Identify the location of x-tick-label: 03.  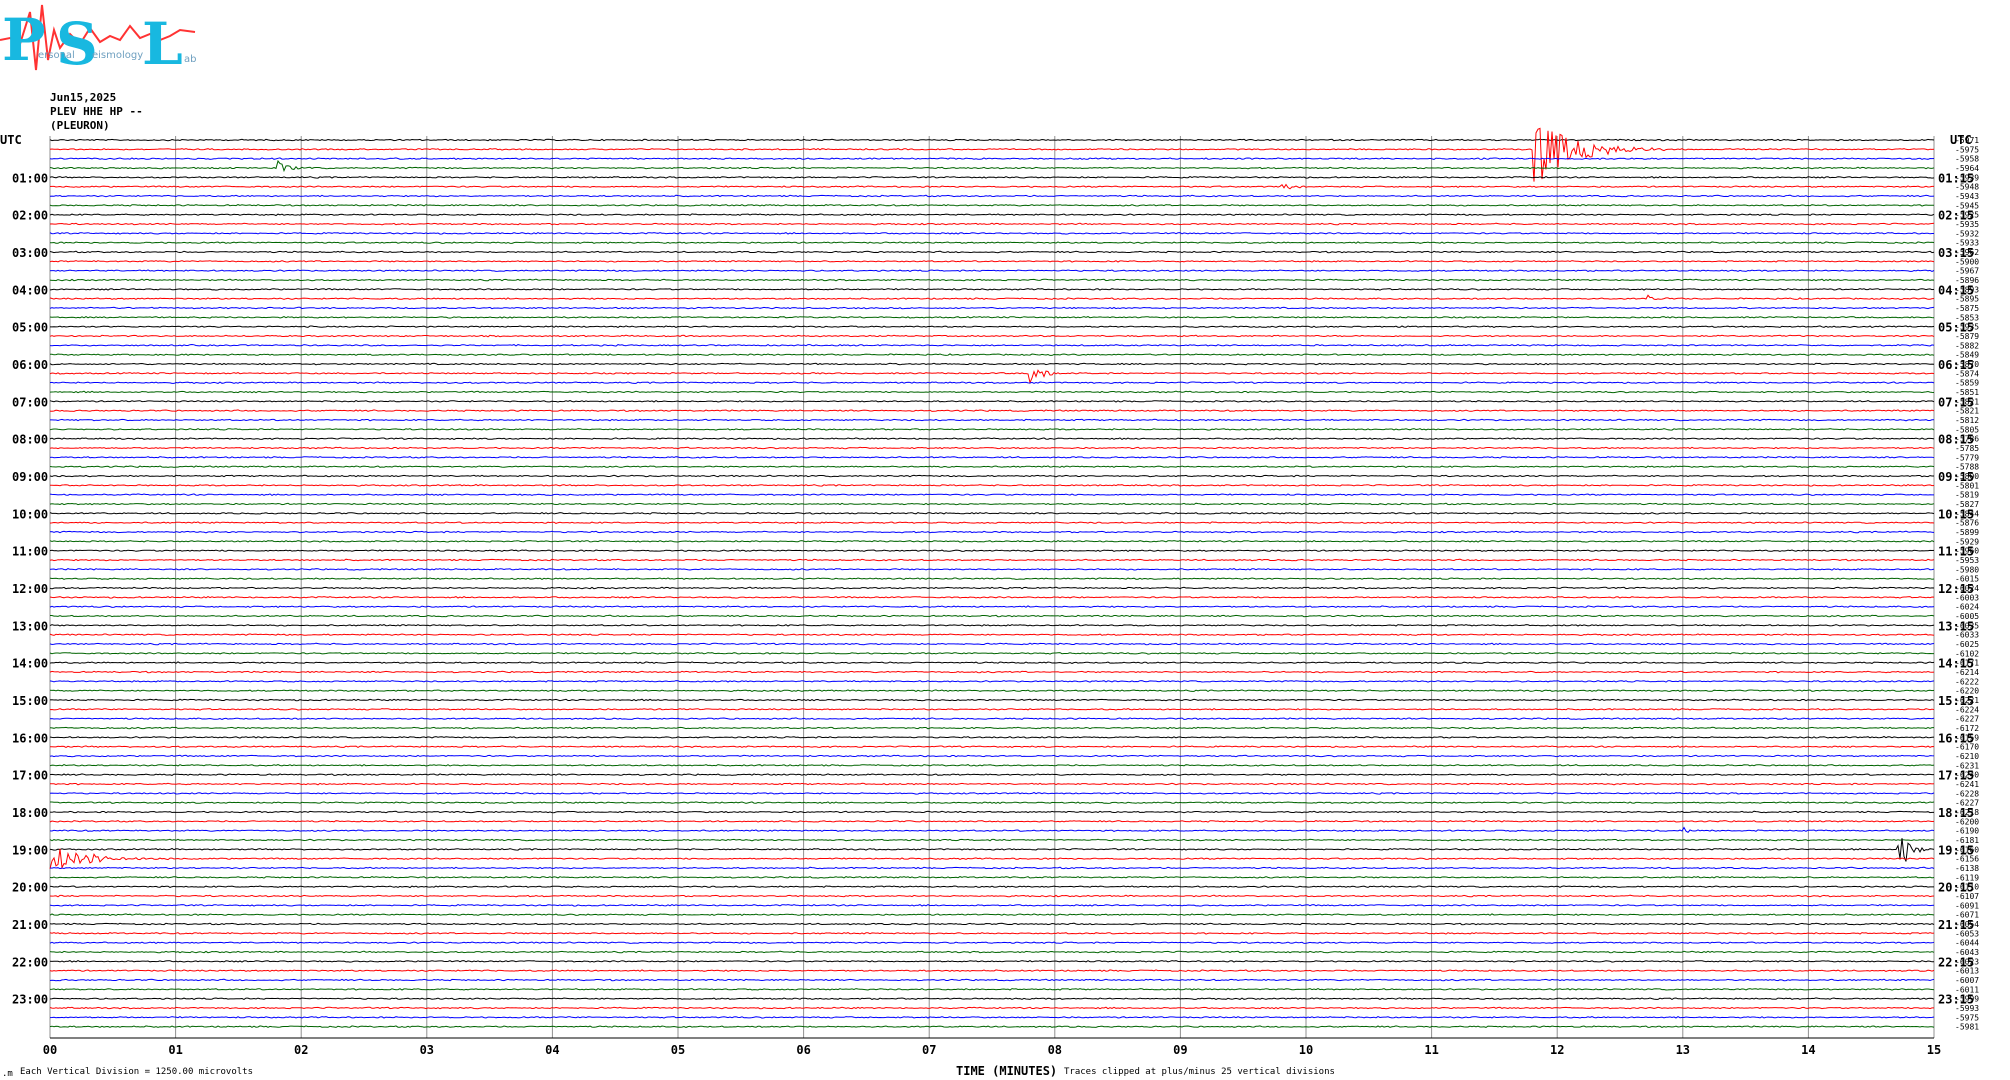
(427, 1050).